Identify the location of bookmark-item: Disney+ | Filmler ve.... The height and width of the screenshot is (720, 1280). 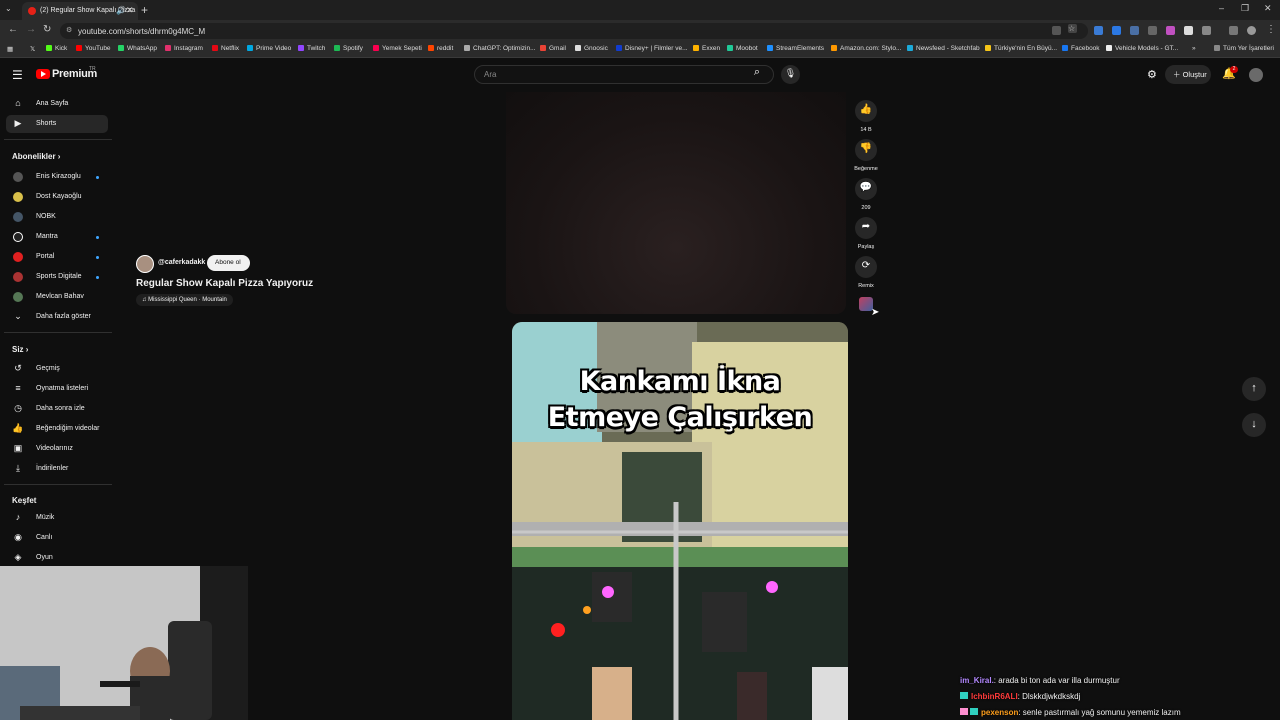
(652, 48).